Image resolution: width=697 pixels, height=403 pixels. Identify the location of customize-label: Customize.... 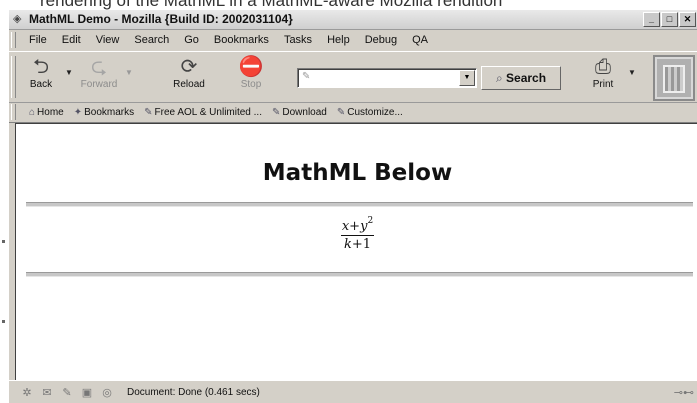
(375, 112).